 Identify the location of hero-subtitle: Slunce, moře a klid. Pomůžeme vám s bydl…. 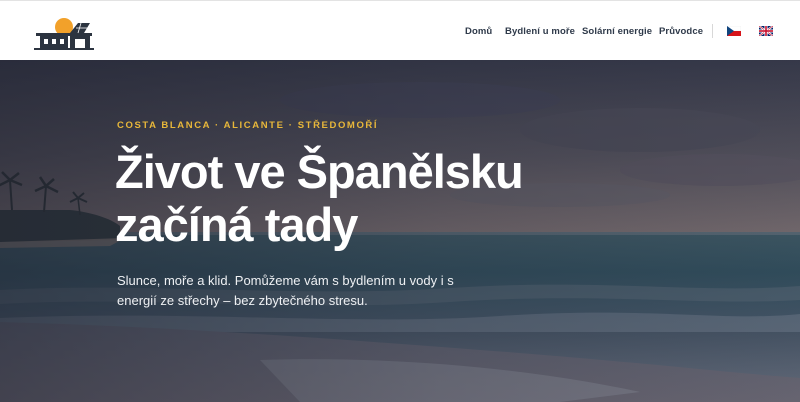
(285, 290).